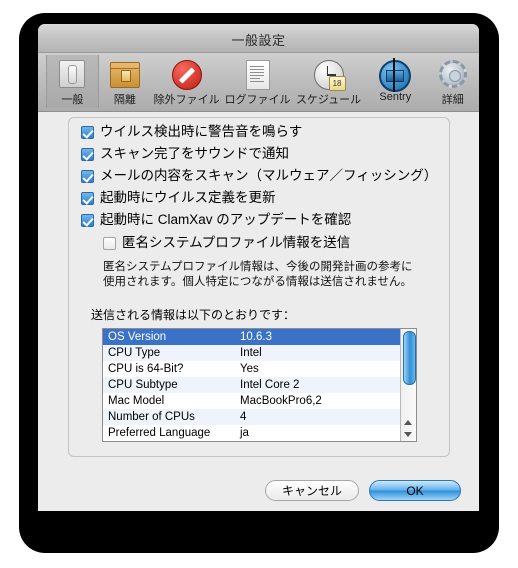  I want to click on table-cell-key: OS Version, so click(137, 337).